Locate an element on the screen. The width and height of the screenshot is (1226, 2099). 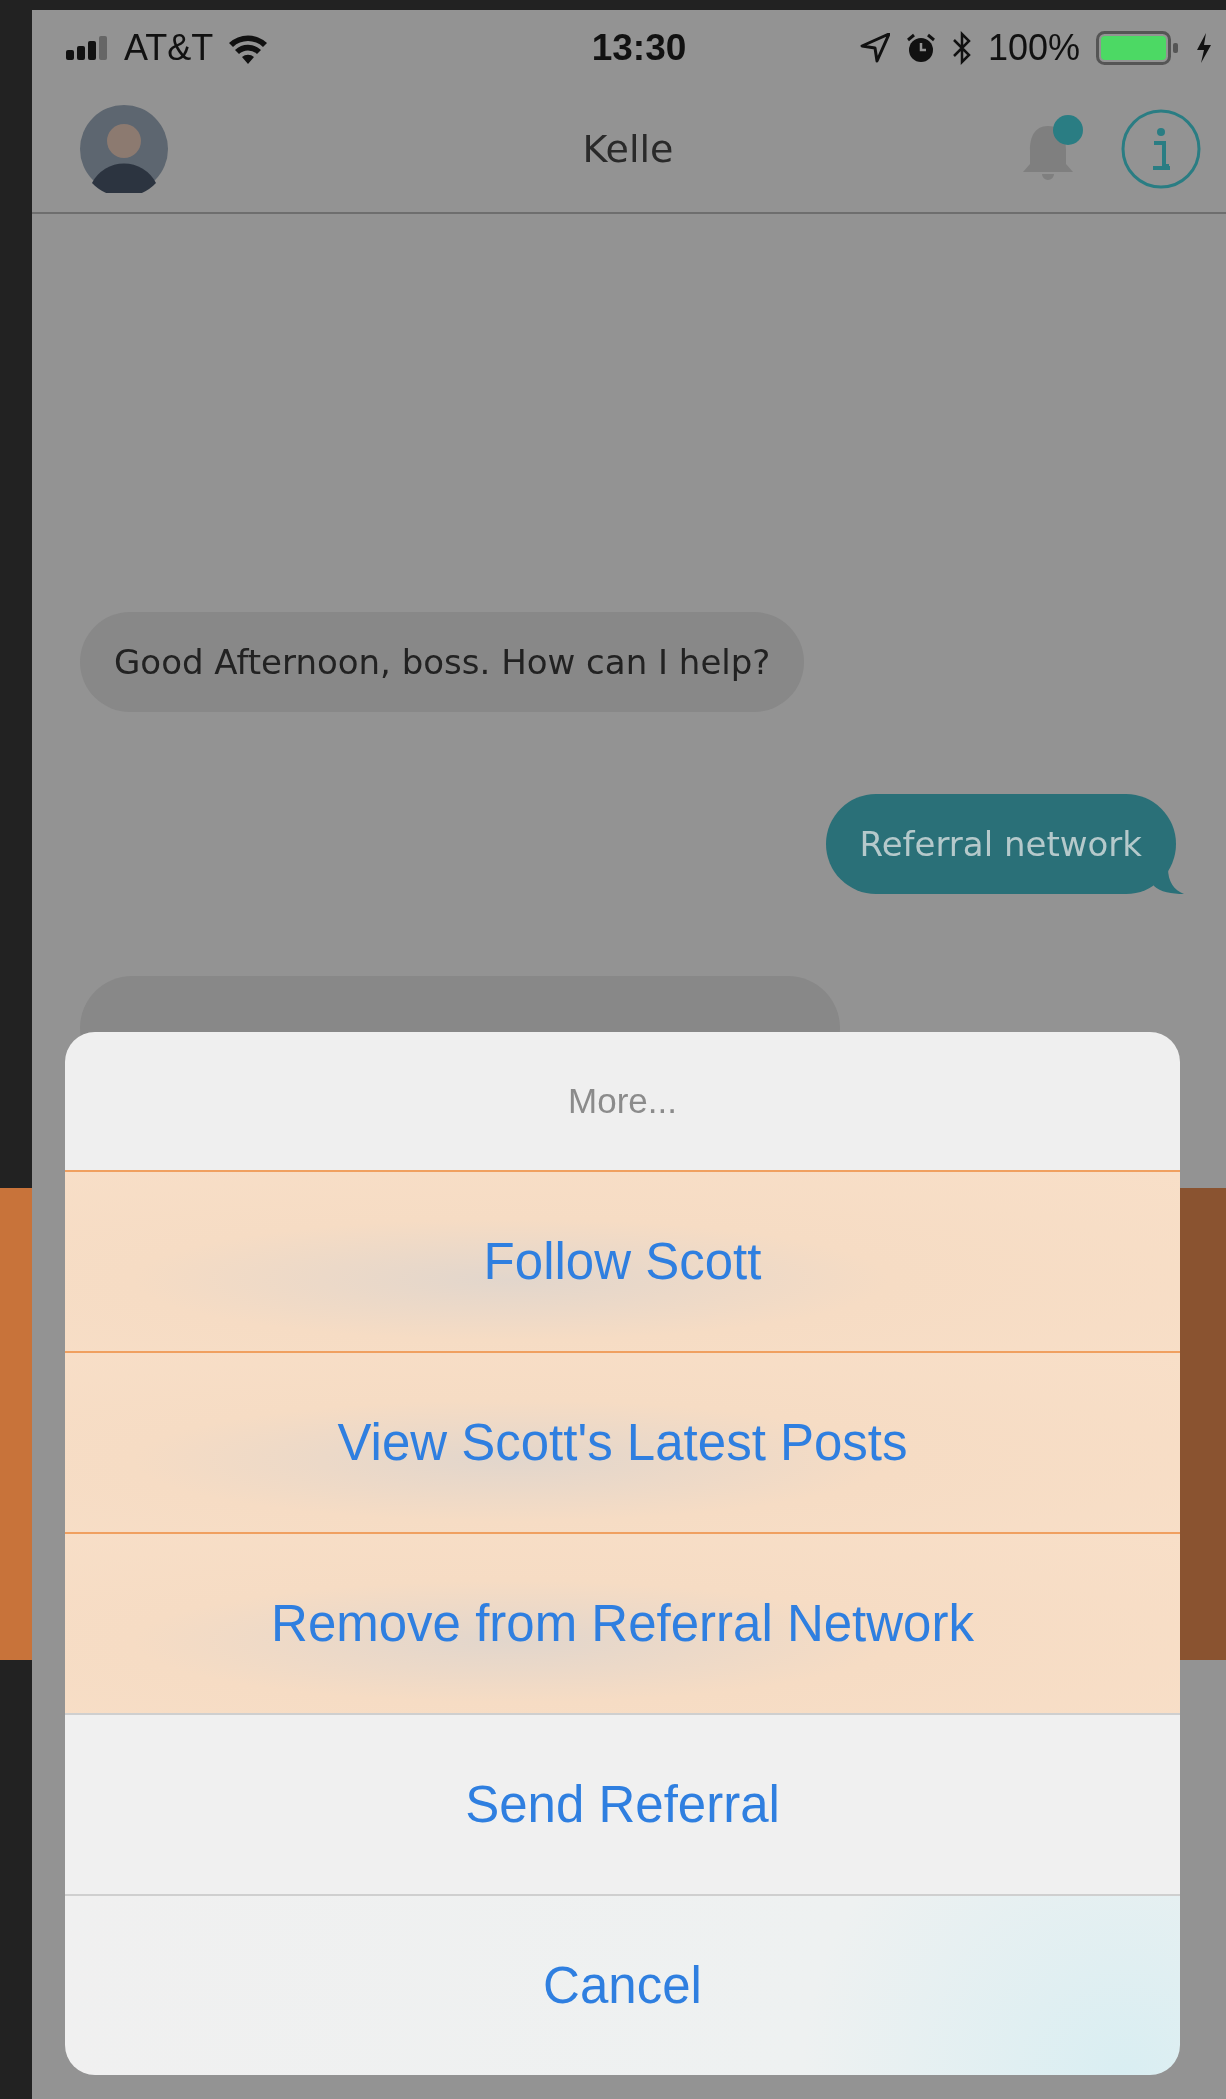
message-bubble: Good Afternoon, boss. How can I help? is located at coordinates (442, 662).